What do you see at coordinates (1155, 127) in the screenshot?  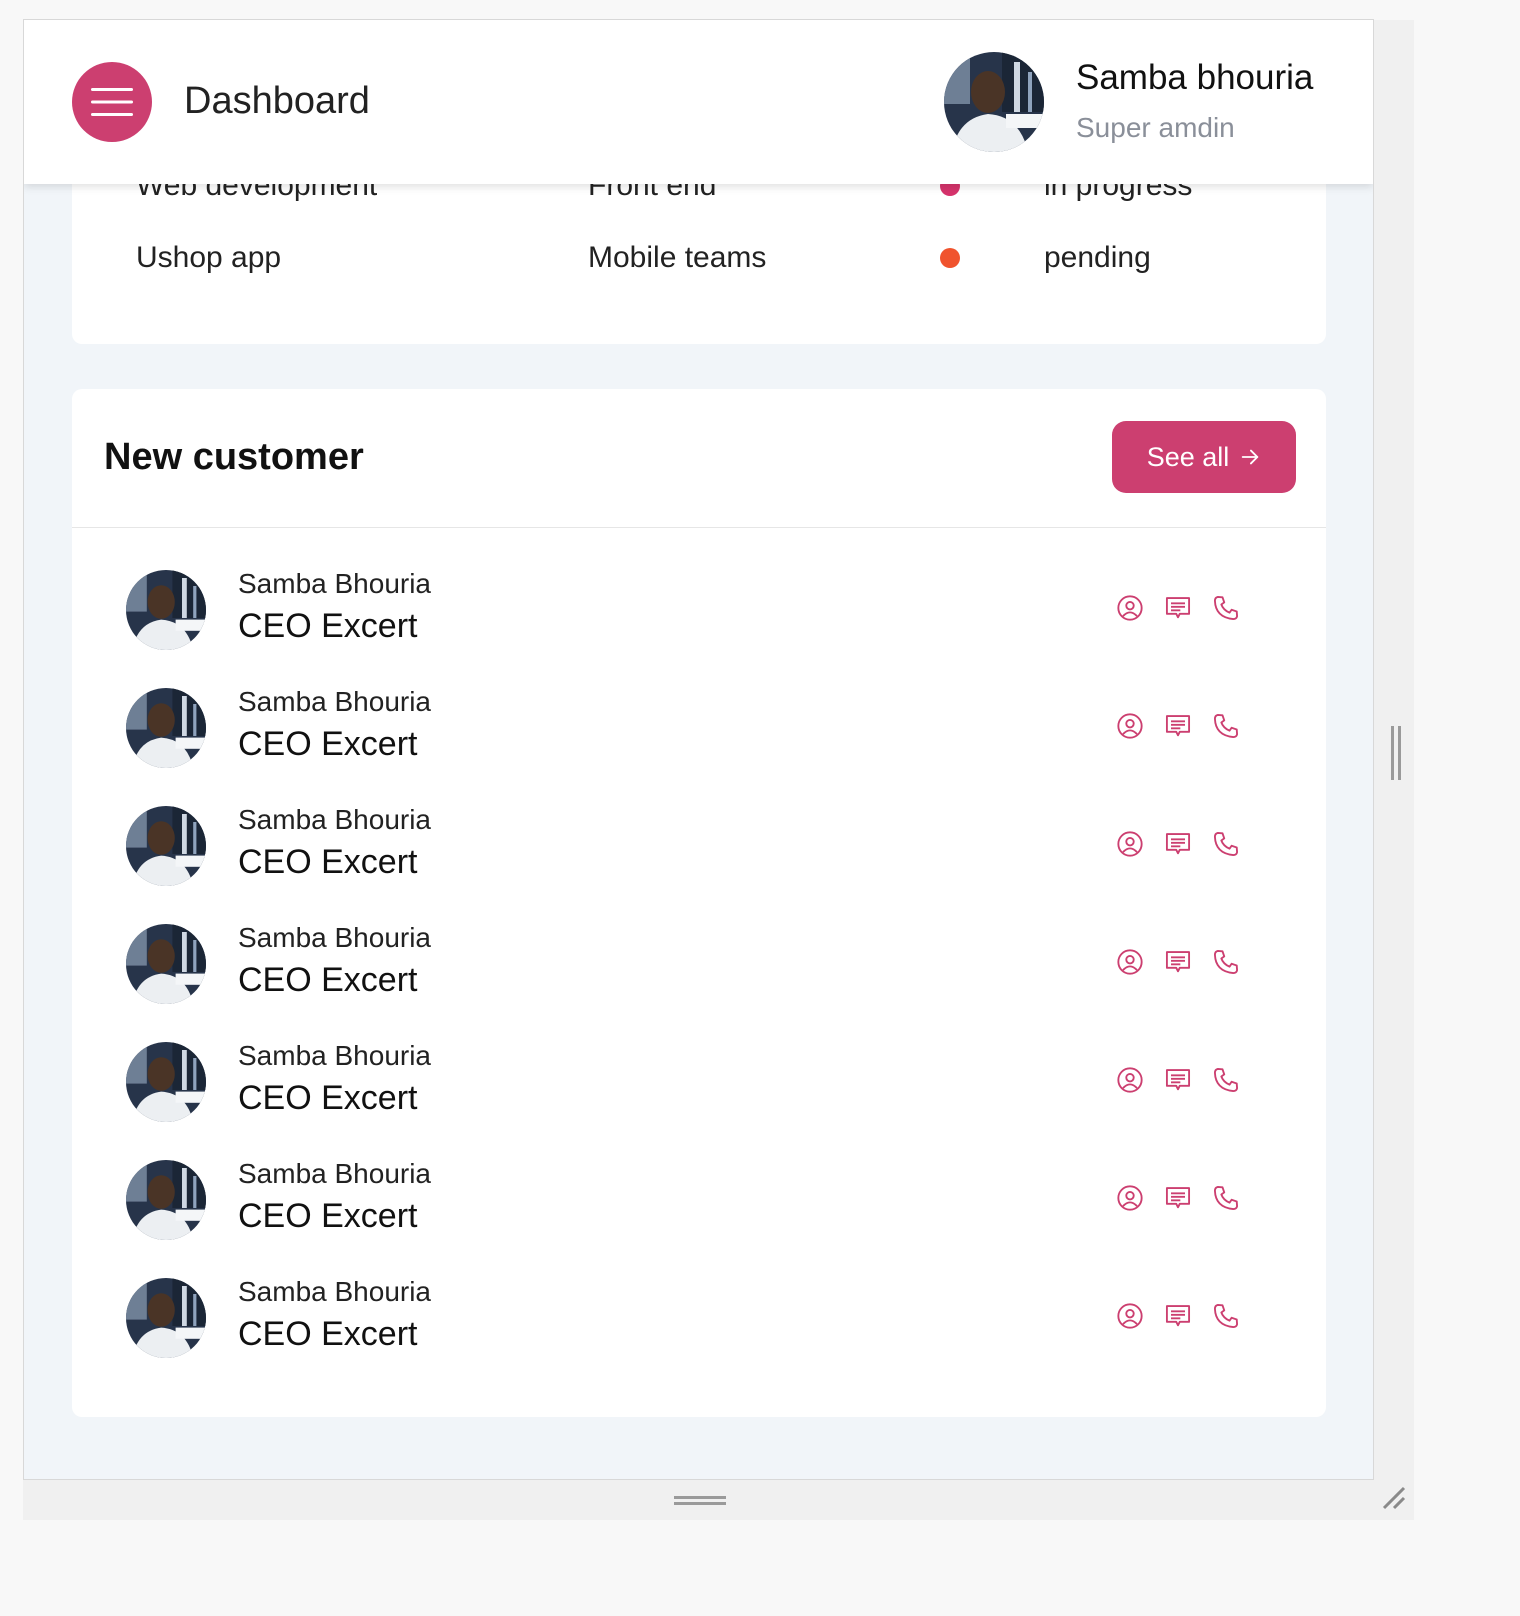 I see `user-role: Super amdin` at bounding box center [1155, 127].